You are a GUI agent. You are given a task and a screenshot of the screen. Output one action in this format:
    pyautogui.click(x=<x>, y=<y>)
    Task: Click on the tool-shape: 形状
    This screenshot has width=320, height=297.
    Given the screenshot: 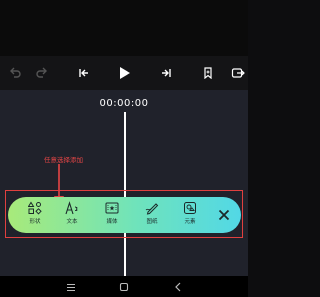 What is the action you would take?
    pyautogui.click(x=35, y=216)
    